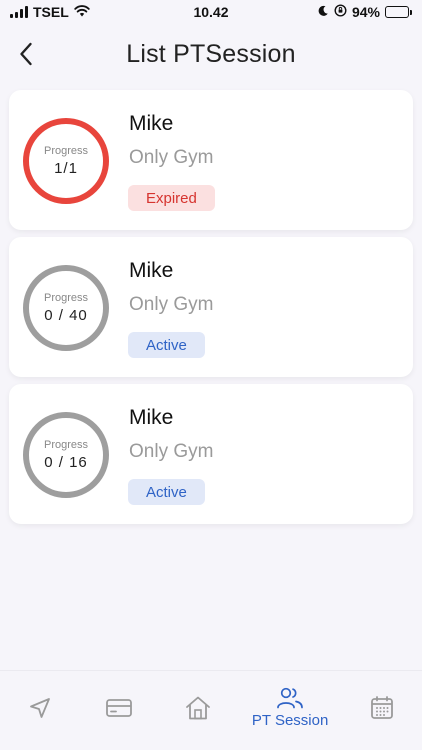  What do you see at coordinates (66, 315) in the screenshot?
I see `progress-value: 0 / 40` at bounding box center [66, 315].